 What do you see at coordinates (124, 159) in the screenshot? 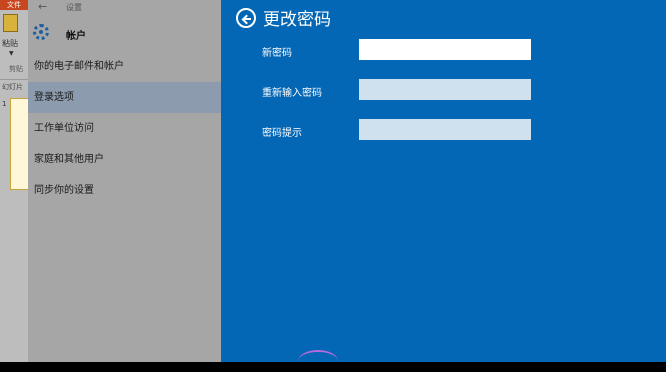
I see `sidebar-item-family-users: 家庭和其他用户` at bounding box center [124, 159].